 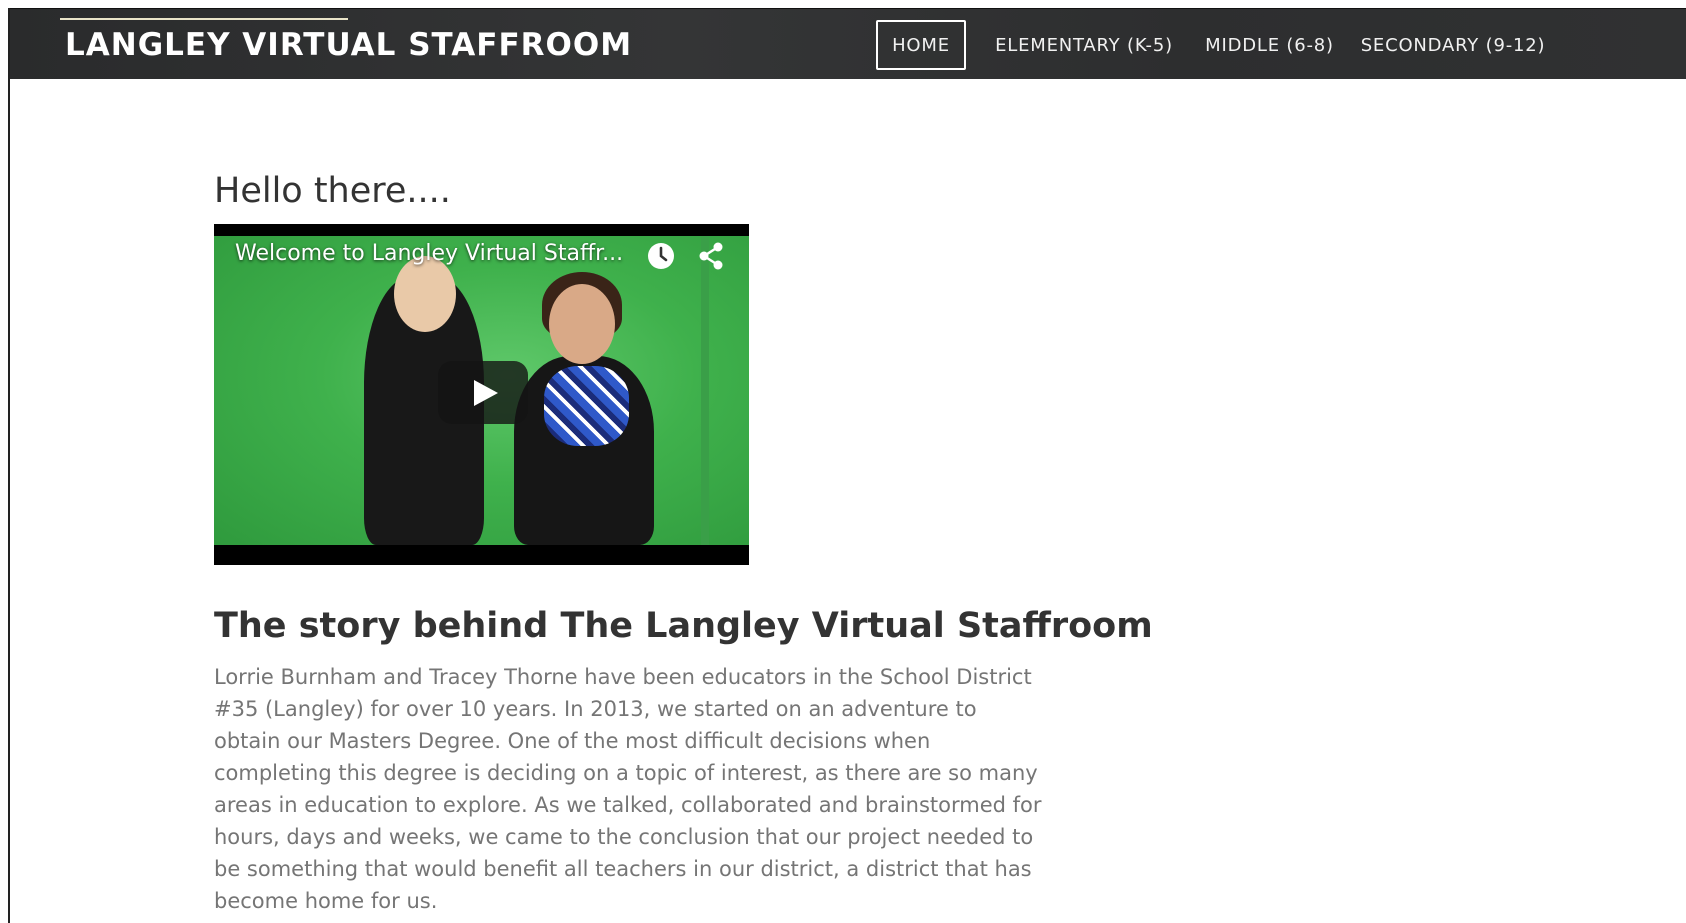 What do you see at coordinates (1453, 45) in the screenshot?
I see `nav-secondary: SECONDARY (9-12)` at bounding box center [1453, 45].